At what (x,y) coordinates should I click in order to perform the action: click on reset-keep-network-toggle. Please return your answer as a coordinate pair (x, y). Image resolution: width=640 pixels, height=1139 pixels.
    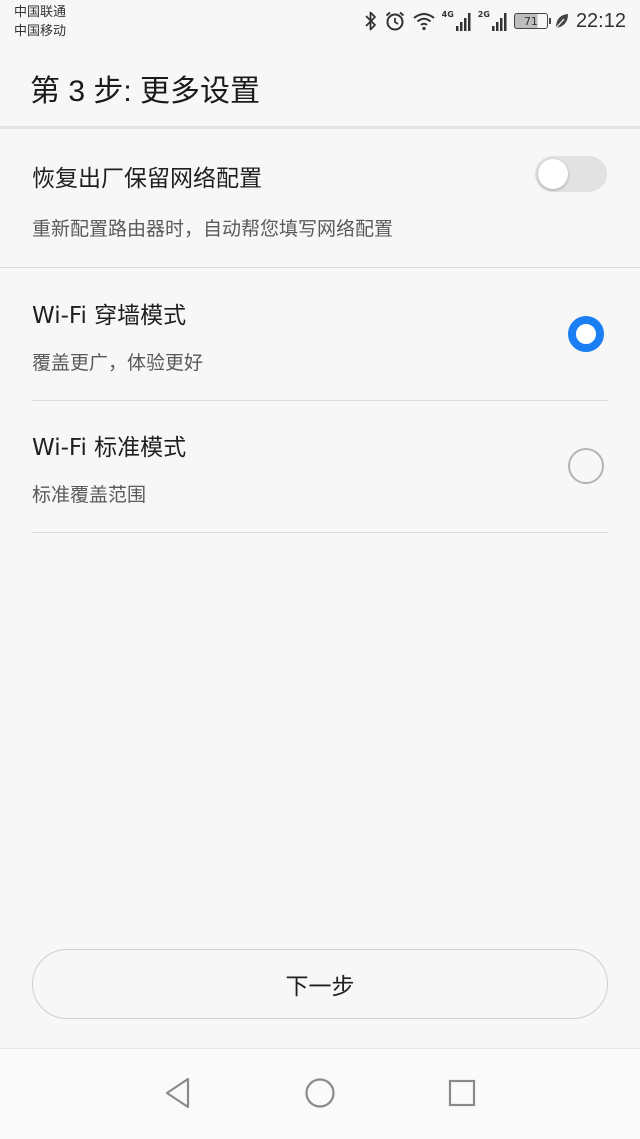
    Looking at the image, I should click on (571, 174).